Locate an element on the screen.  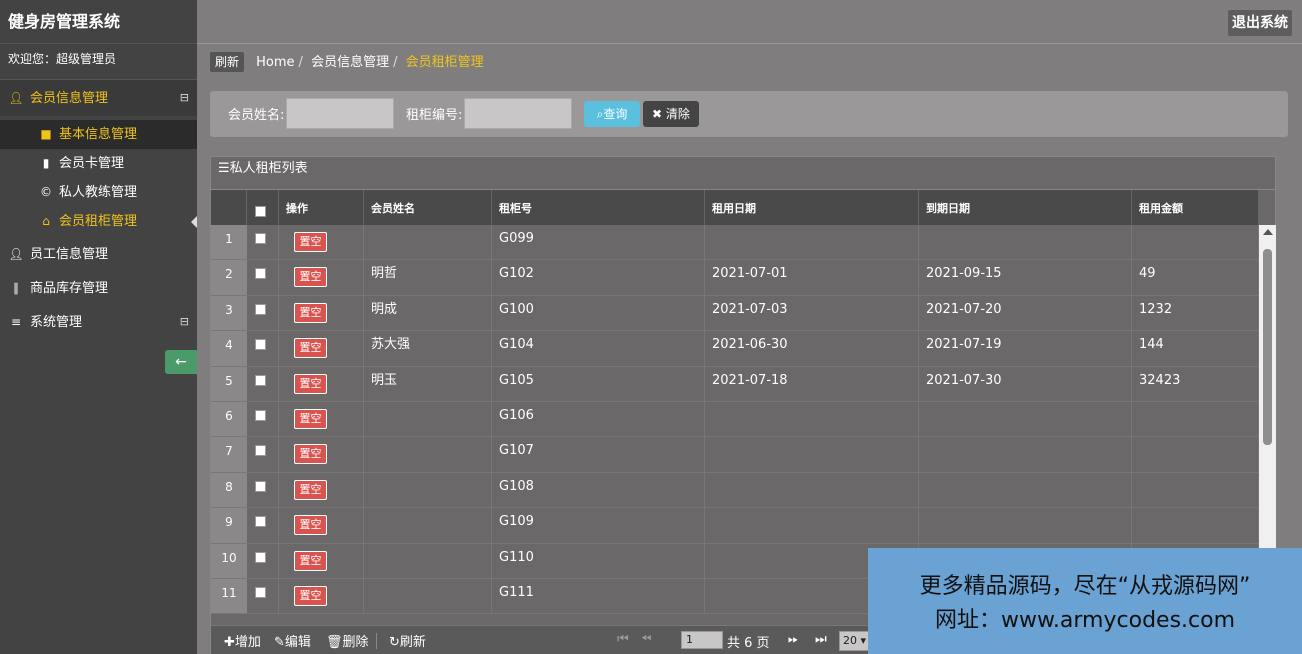
table-row: 7 置空 G107 is located at coordinates (735, 455).